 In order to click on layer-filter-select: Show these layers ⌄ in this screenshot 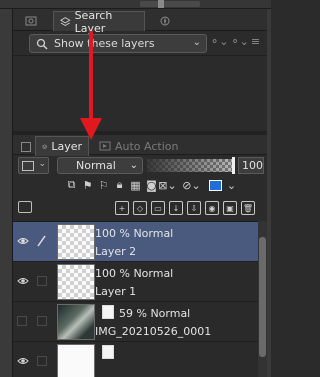, I will do `click(118, 43)`.